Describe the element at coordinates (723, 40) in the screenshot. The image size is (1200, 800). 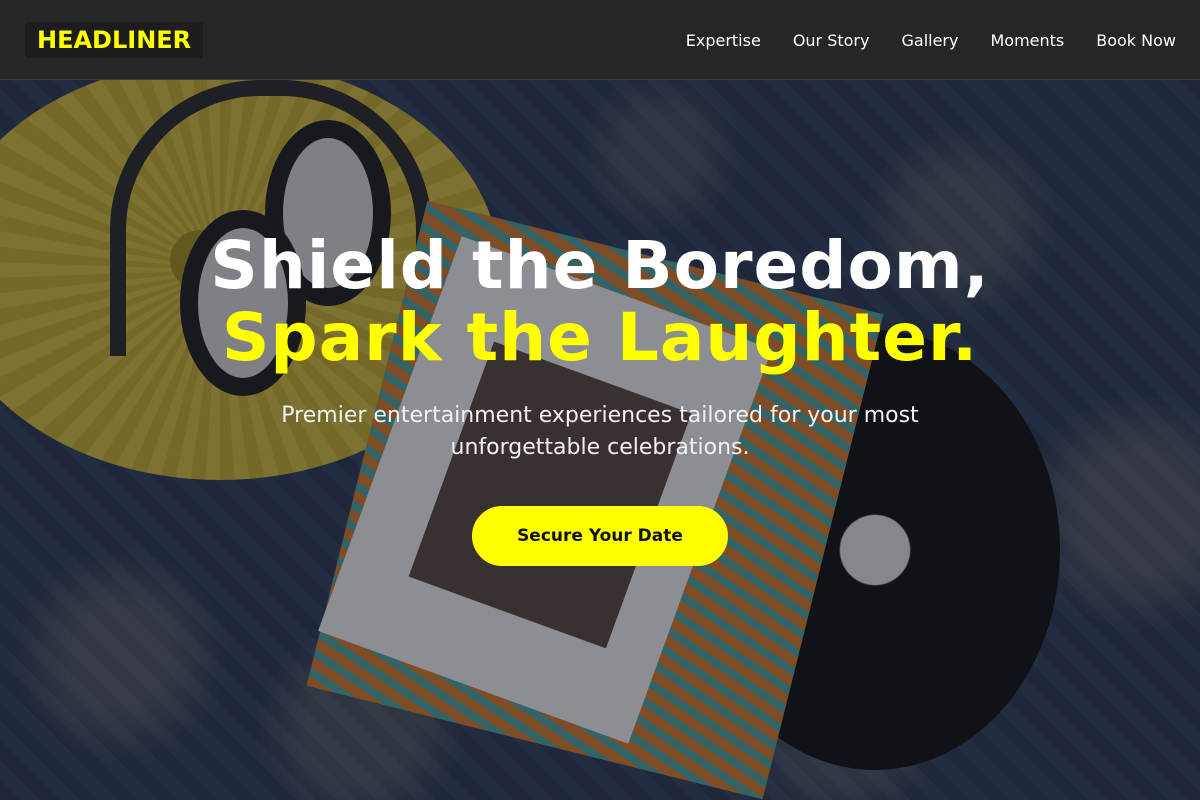
I see `nav-link-expertise: Expertise` at that location.